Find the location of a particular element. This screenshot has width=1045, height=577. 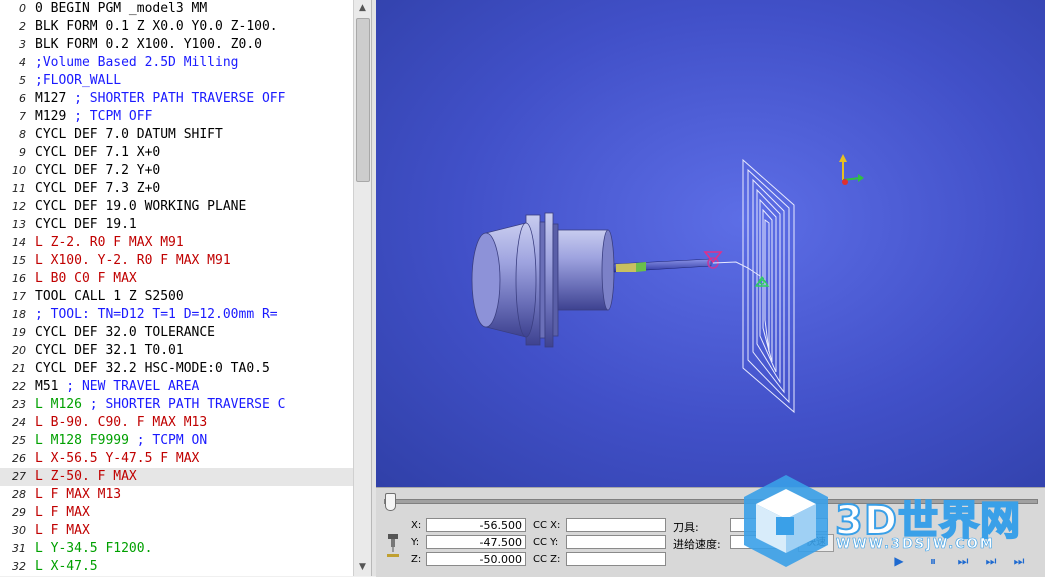

line-number: 24 is located at coordinates (19, 422).